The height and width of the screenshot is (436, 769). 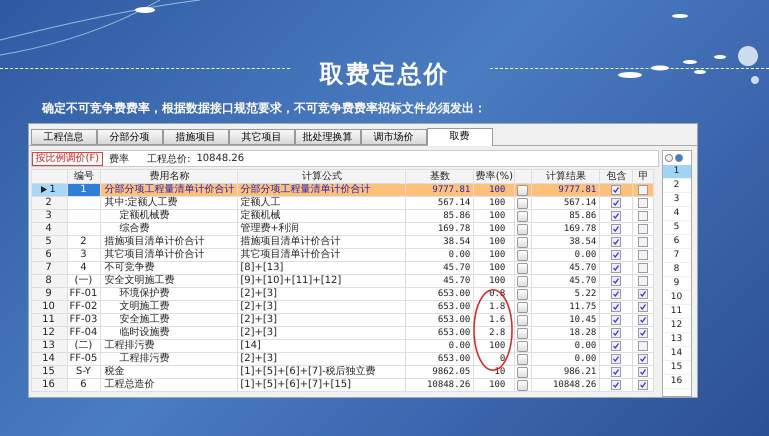 I want to click on side-row: 11, so click(x=676, y=312).